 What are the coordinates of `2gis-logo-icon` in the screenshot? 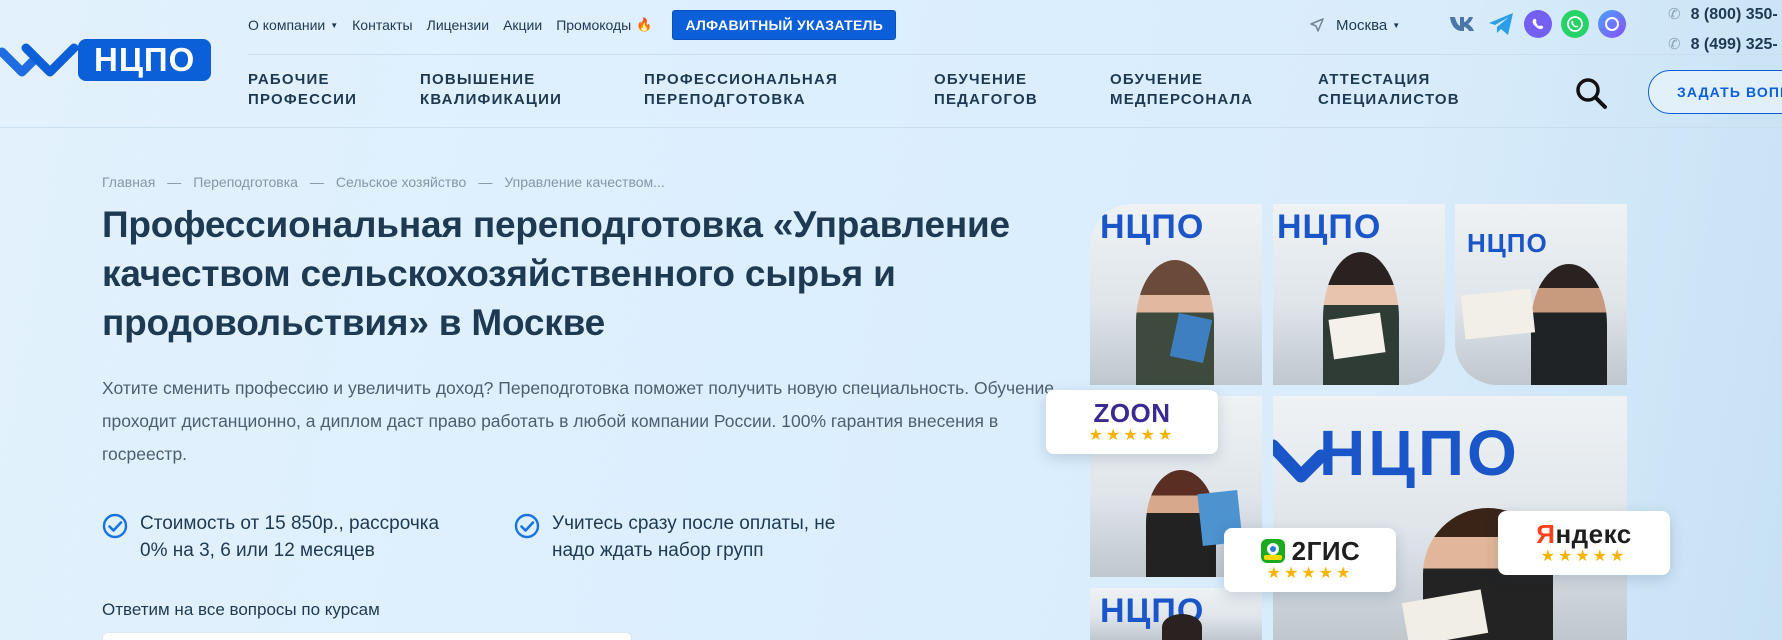 It's located at (1272, 551).